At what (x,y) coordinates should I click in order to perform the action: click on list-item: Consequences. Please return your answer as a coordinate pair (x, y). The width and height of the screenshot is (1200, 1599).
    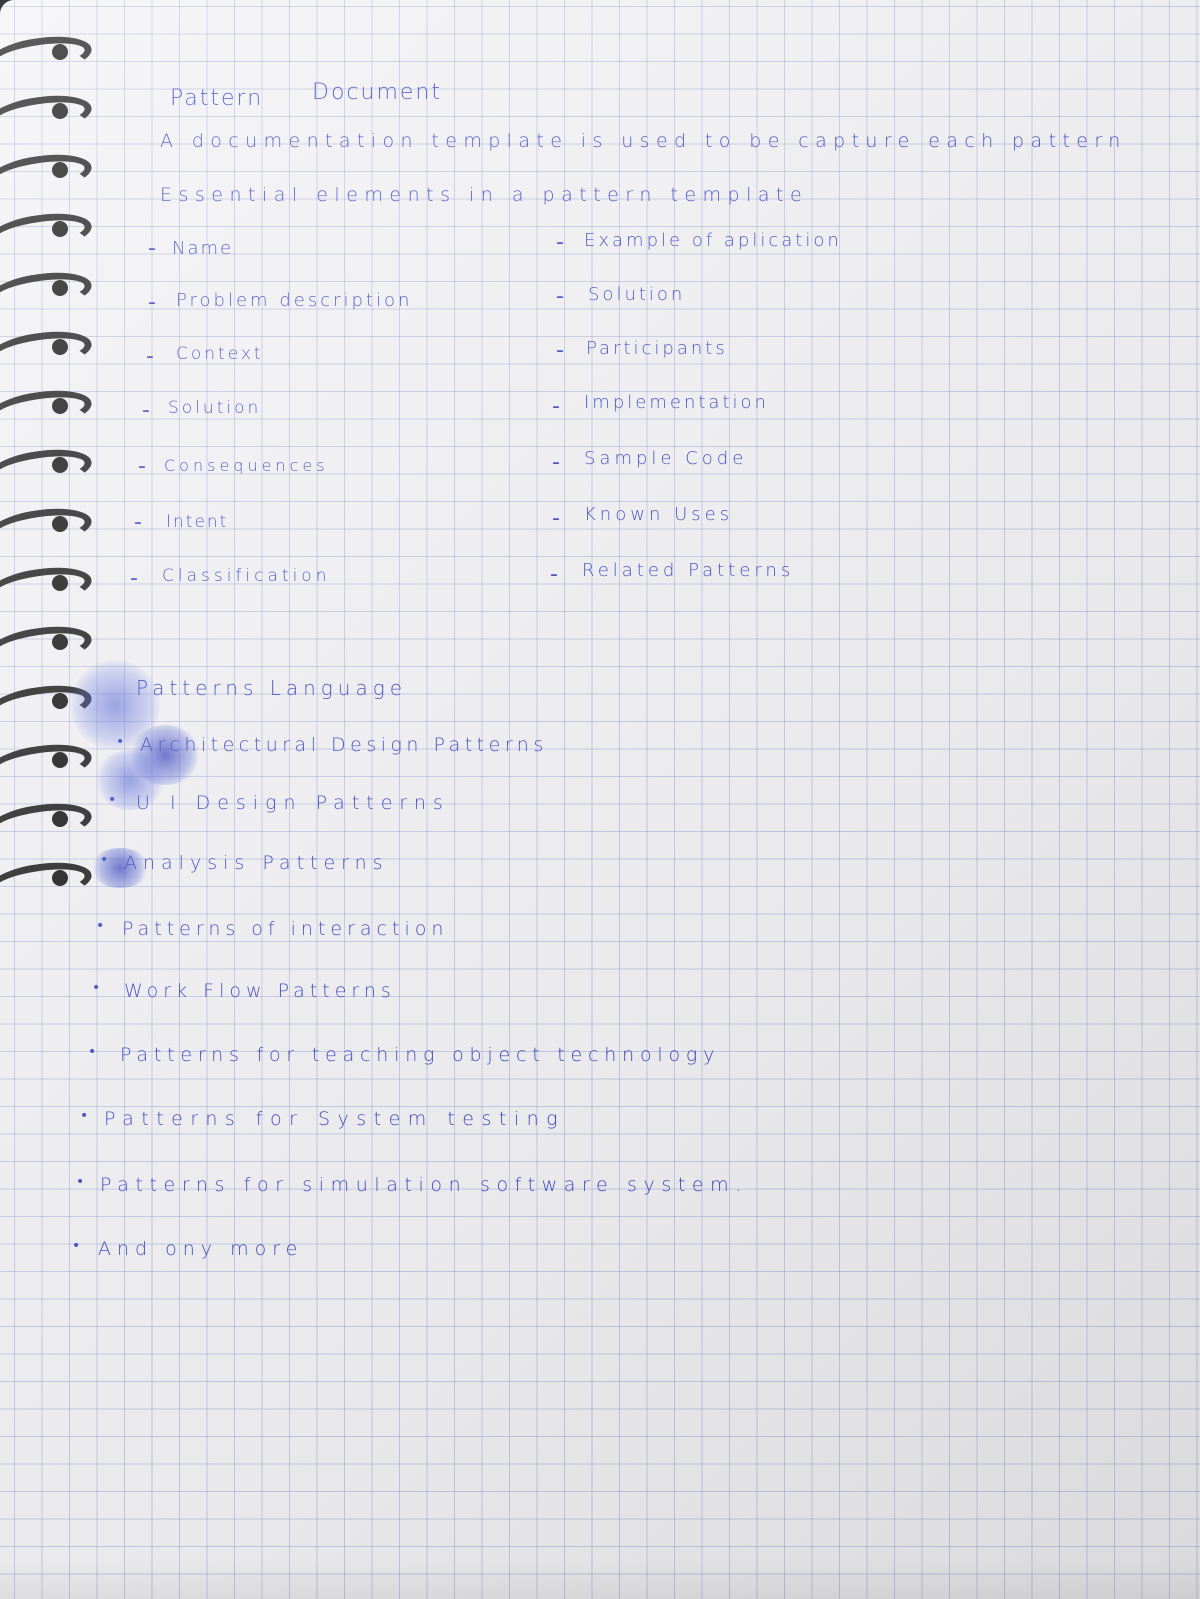
    Looking at the image, I should click on (246, 465).